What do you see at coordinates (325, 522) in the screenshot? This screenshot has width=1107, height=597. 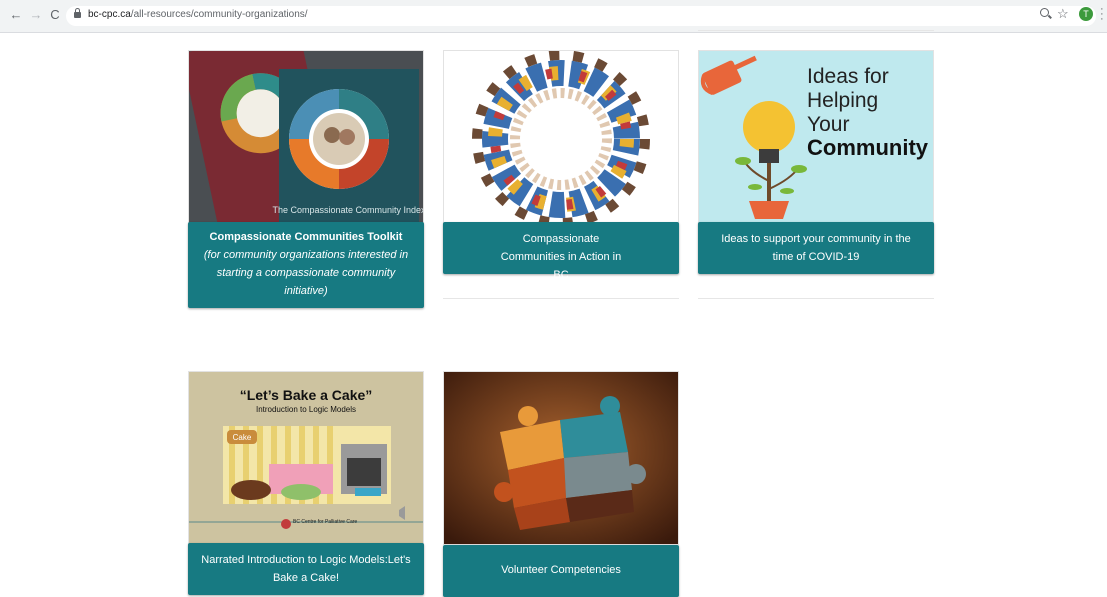 I see `bccpc-logo-text: BC Centre for Palliative Care` at bounding box center [325, 522].